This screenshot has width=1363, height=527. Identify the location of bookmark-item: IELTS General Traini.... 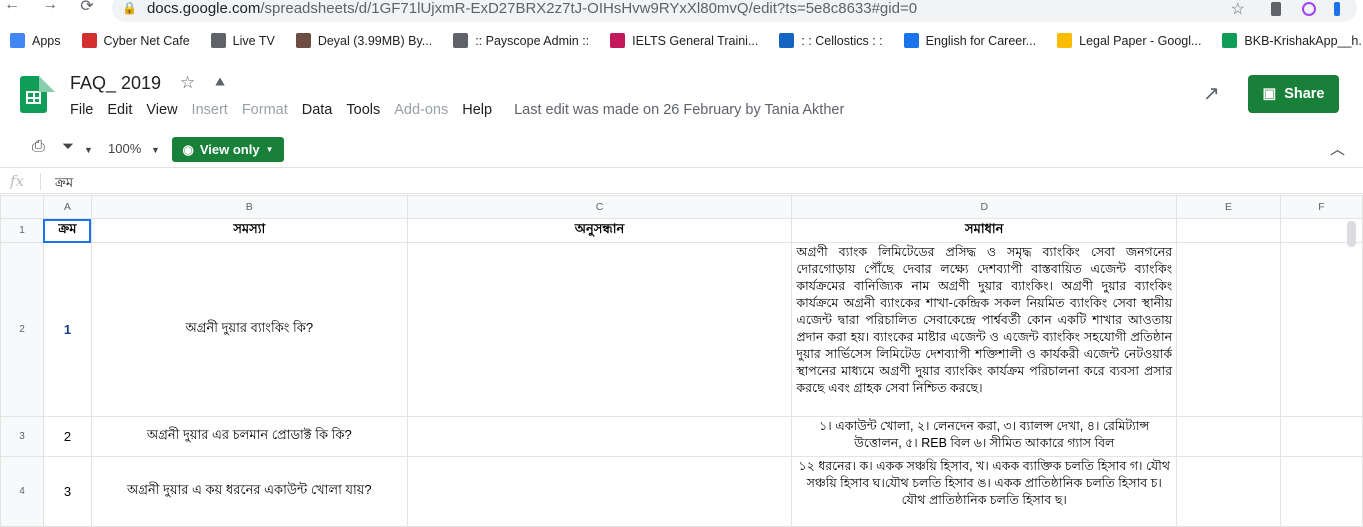
(684, 40).